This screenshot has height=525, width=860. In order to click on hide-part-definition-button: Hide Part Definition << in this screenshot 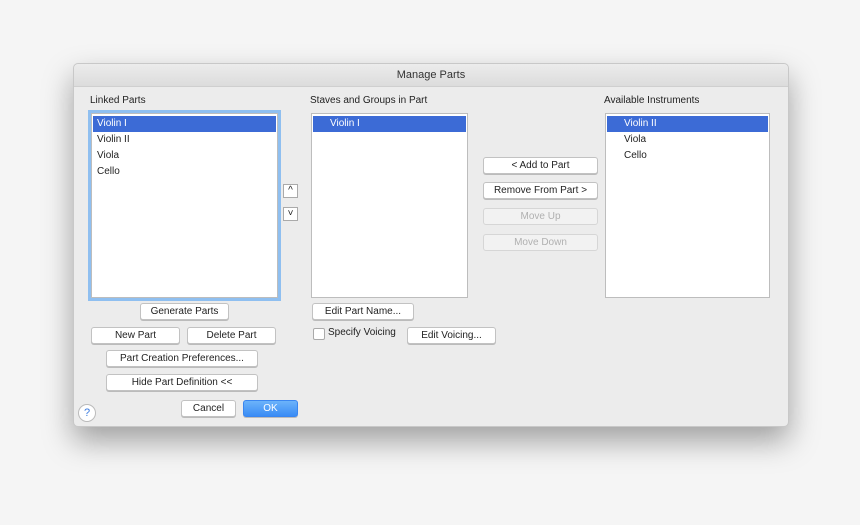, I will do `click(182, 382)`.